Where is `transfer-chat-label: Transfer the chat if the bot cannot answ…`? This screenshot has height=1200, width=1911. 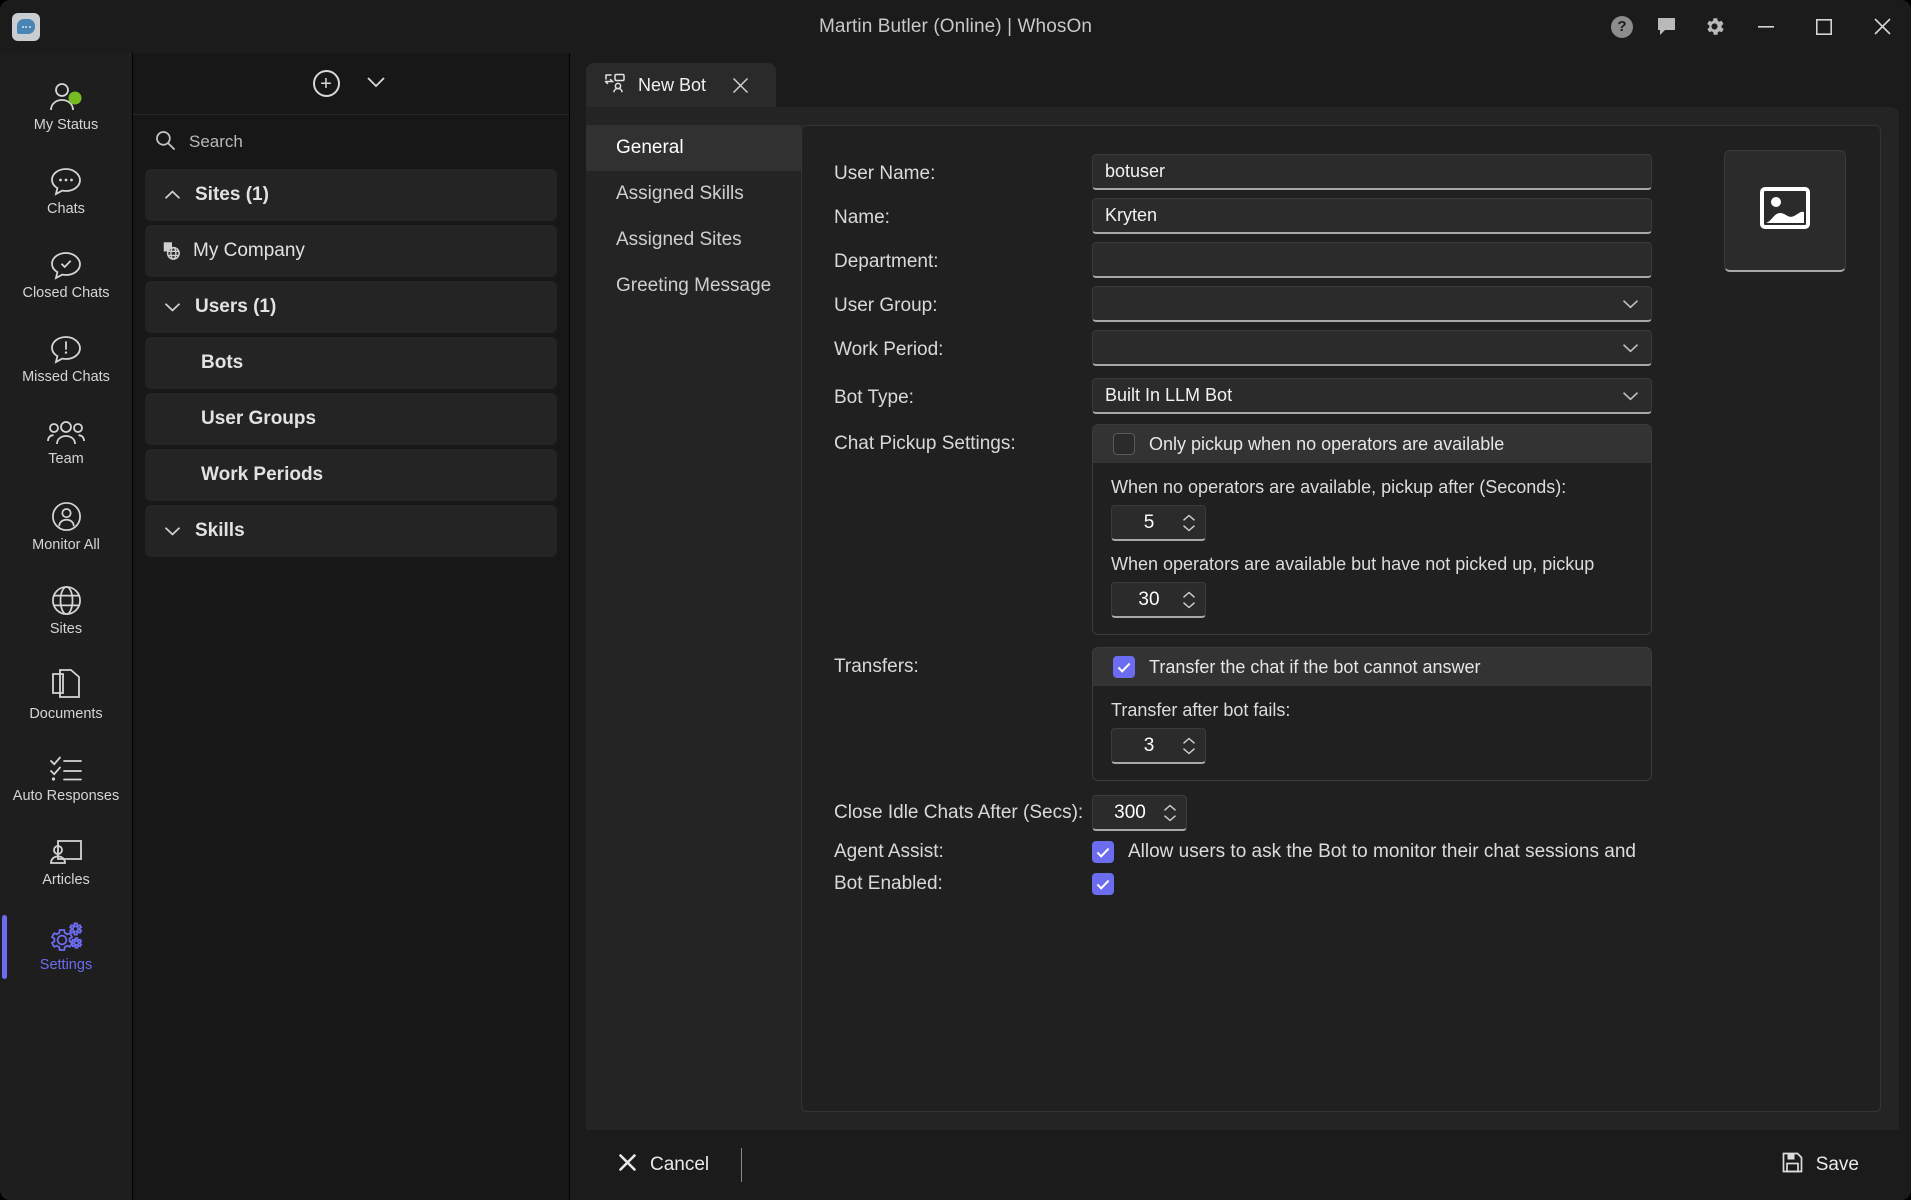 transfer-chat-label: Transfer the chat if the bot cannot answ… is located at coordinates (1315, 666).